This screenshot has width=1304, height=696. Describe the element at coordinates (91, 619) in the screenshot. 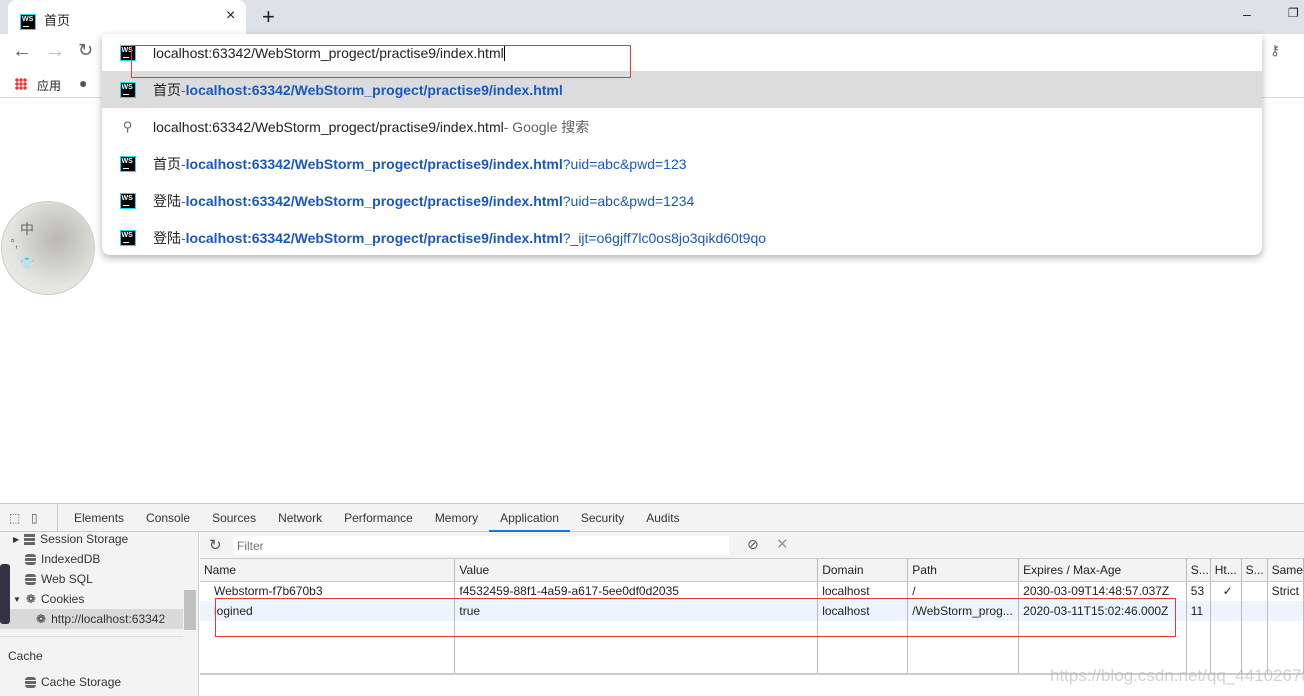

I see `sidebar-item-cookie-origin: ❁ http://localhost:63342` at that location.